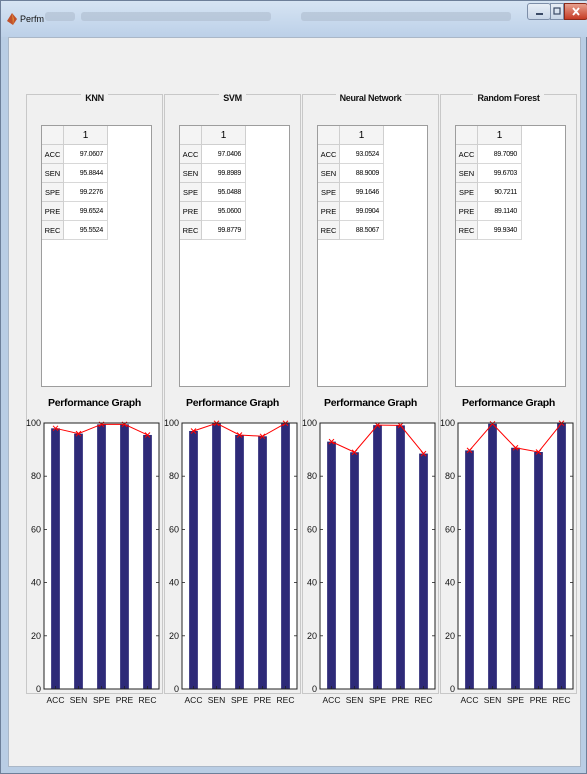 The image size is (587, 774). I want to click on y-tick-label: 100, so click(447, 423).